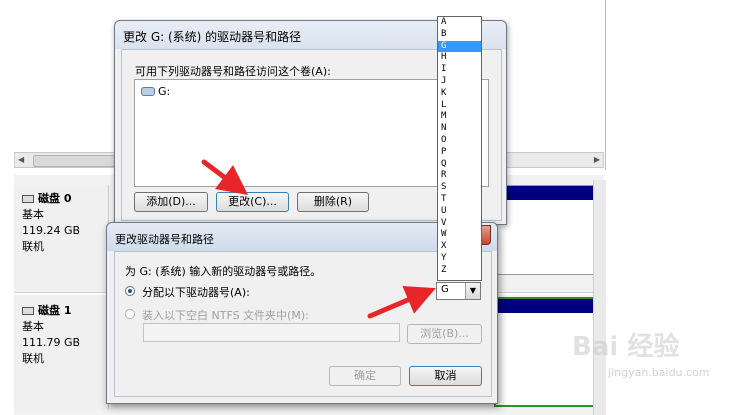  Describe the element at coordinates (597, 159) in the screenshot. I see `scroll-right-icon: ▶` at that location.